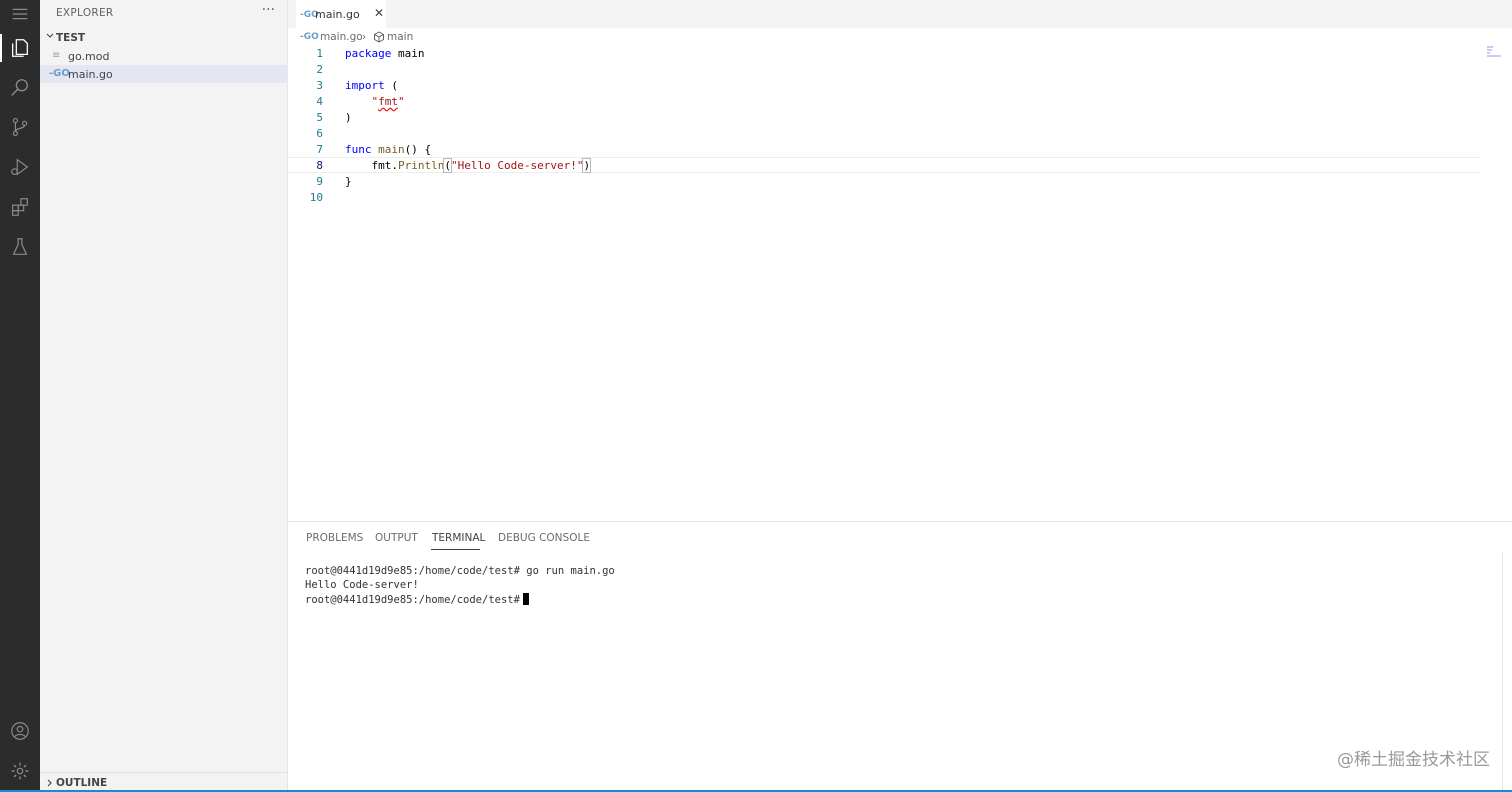  I want to click on terminal-cursor, so click(525, 599).